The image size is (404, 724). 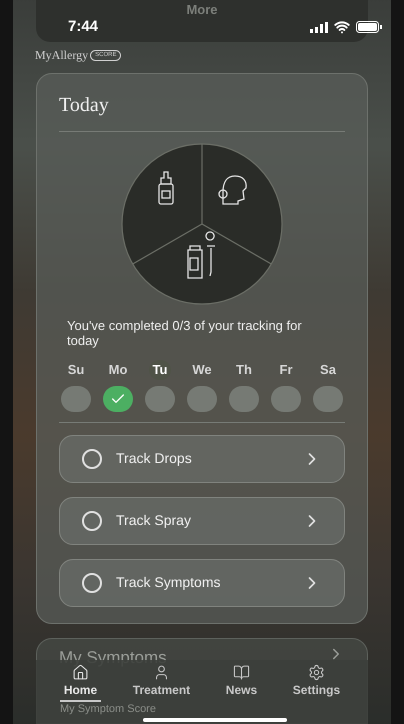 What do you see at coordinates (108, 709) in the screenshot?
I see `card-subtitle: My Symptom Score` at bounding box center [108, 709].